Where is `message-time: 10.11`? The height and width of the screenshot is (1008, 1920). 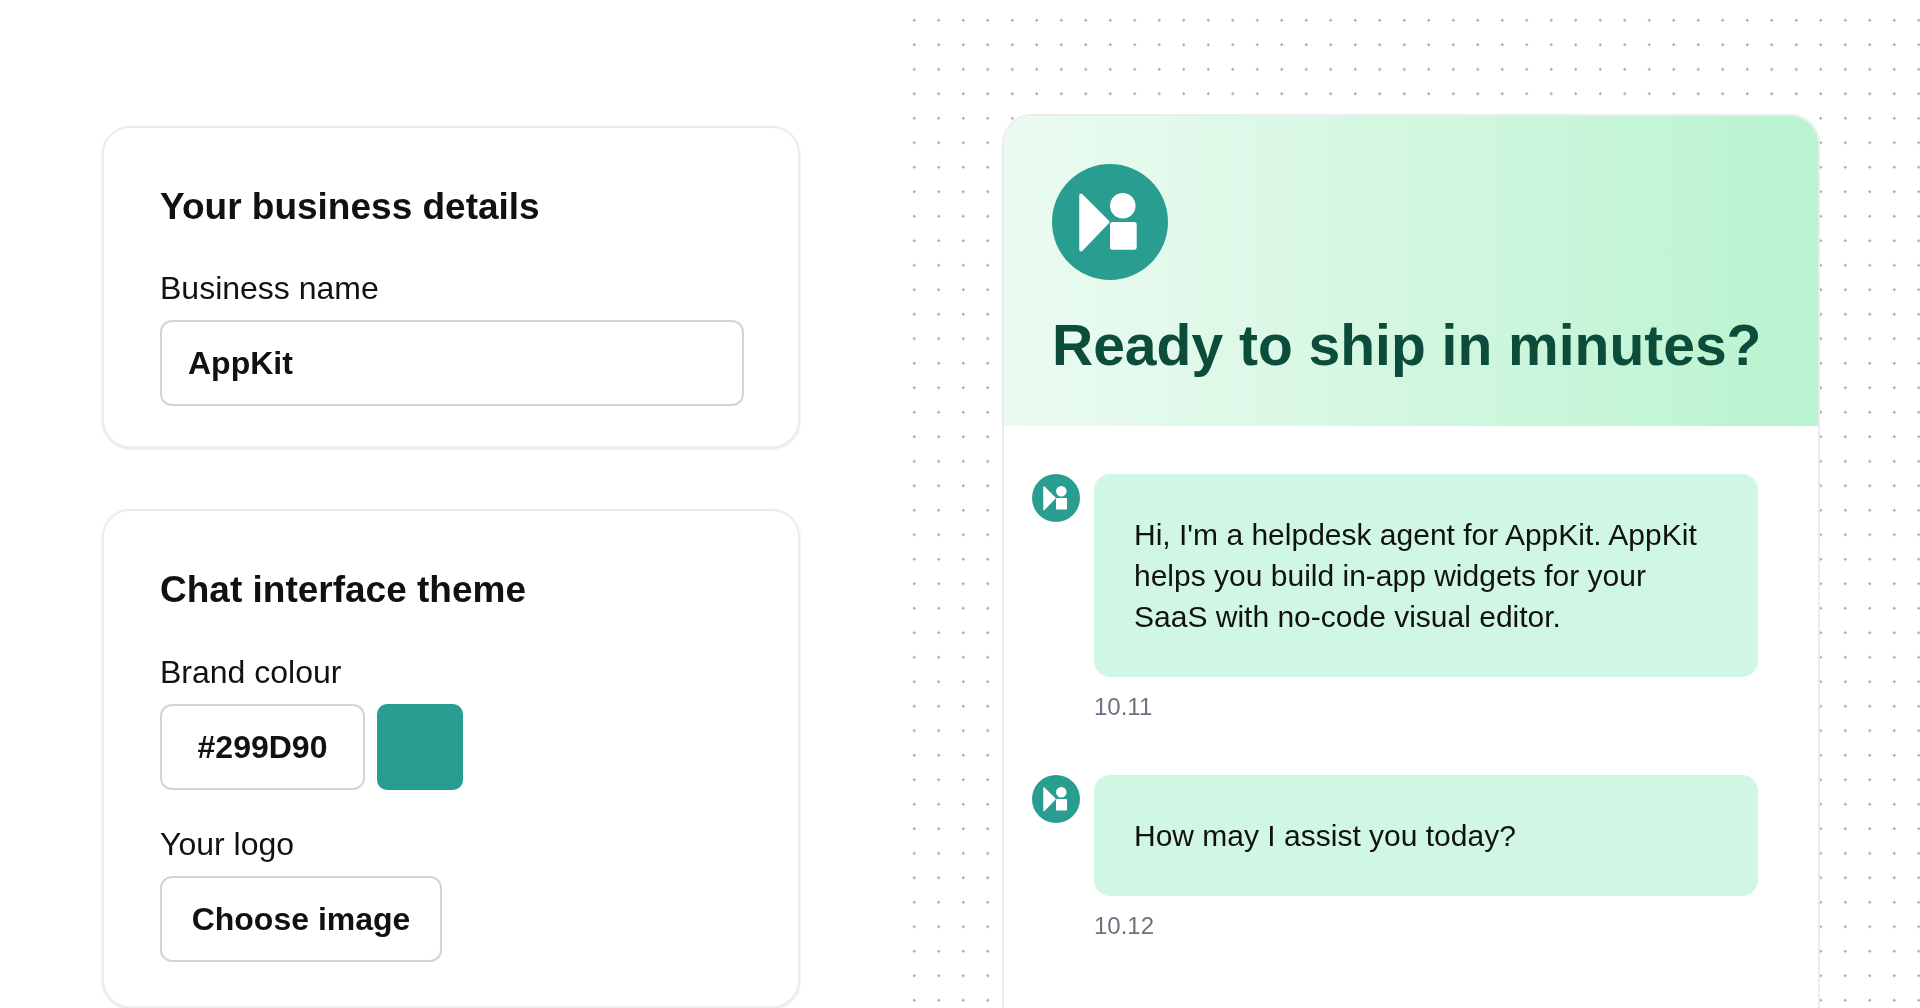
message-time: 10.11 is located at coordinates (1124, 707).